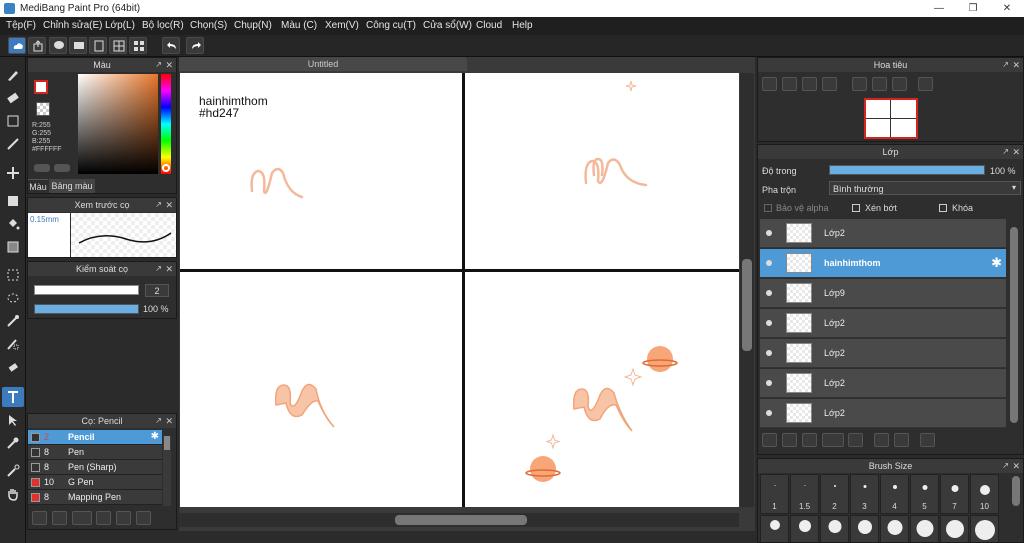  I want to click on gradient-tool-icon, so click(13, 247).